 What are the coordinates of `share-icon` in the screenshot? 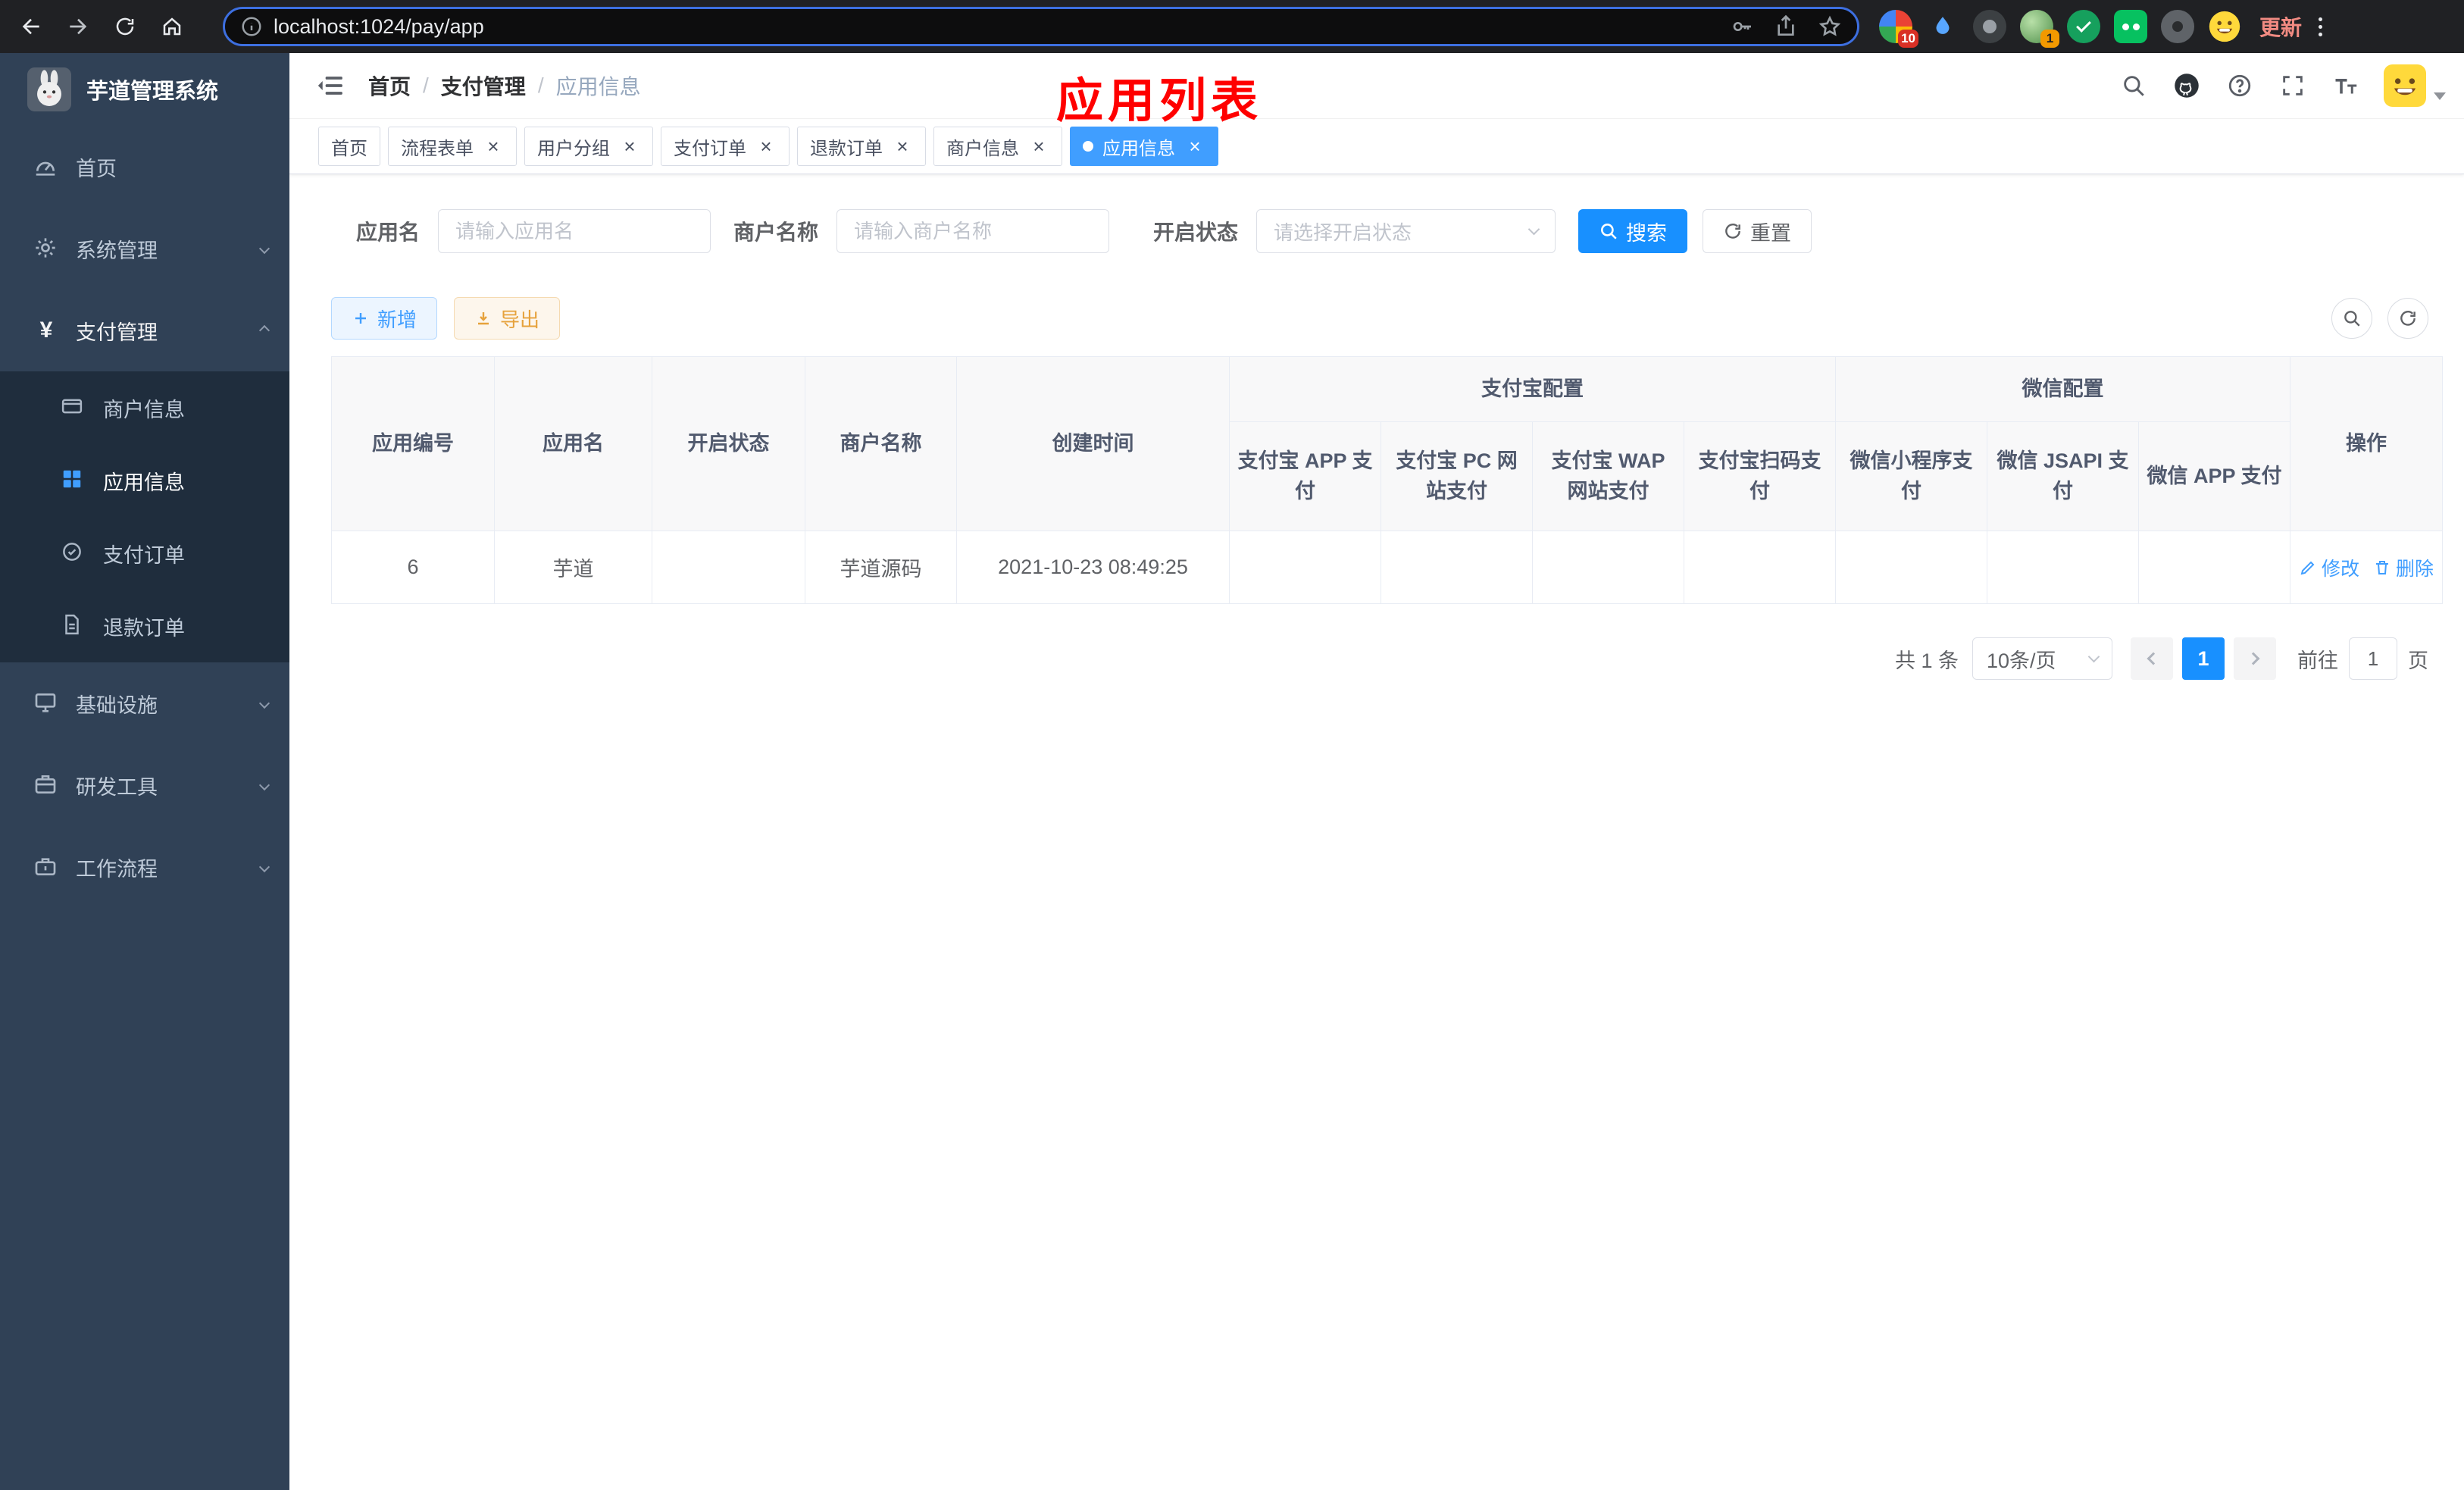 It's located at (1786, 27).